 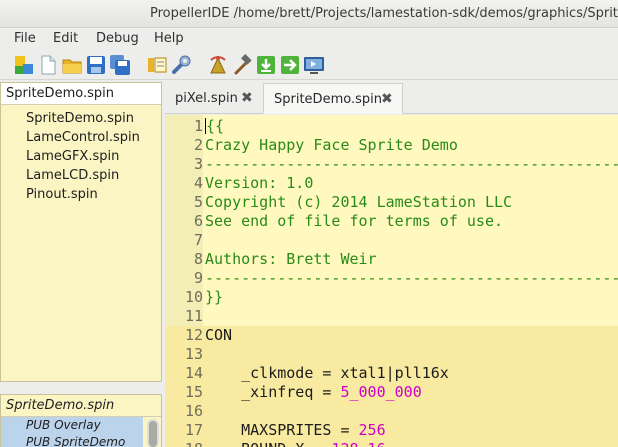 What do you see at coordinates (314, 65) in the screenshot?
I see `terminal-icon` at bounding box center [314, 65].